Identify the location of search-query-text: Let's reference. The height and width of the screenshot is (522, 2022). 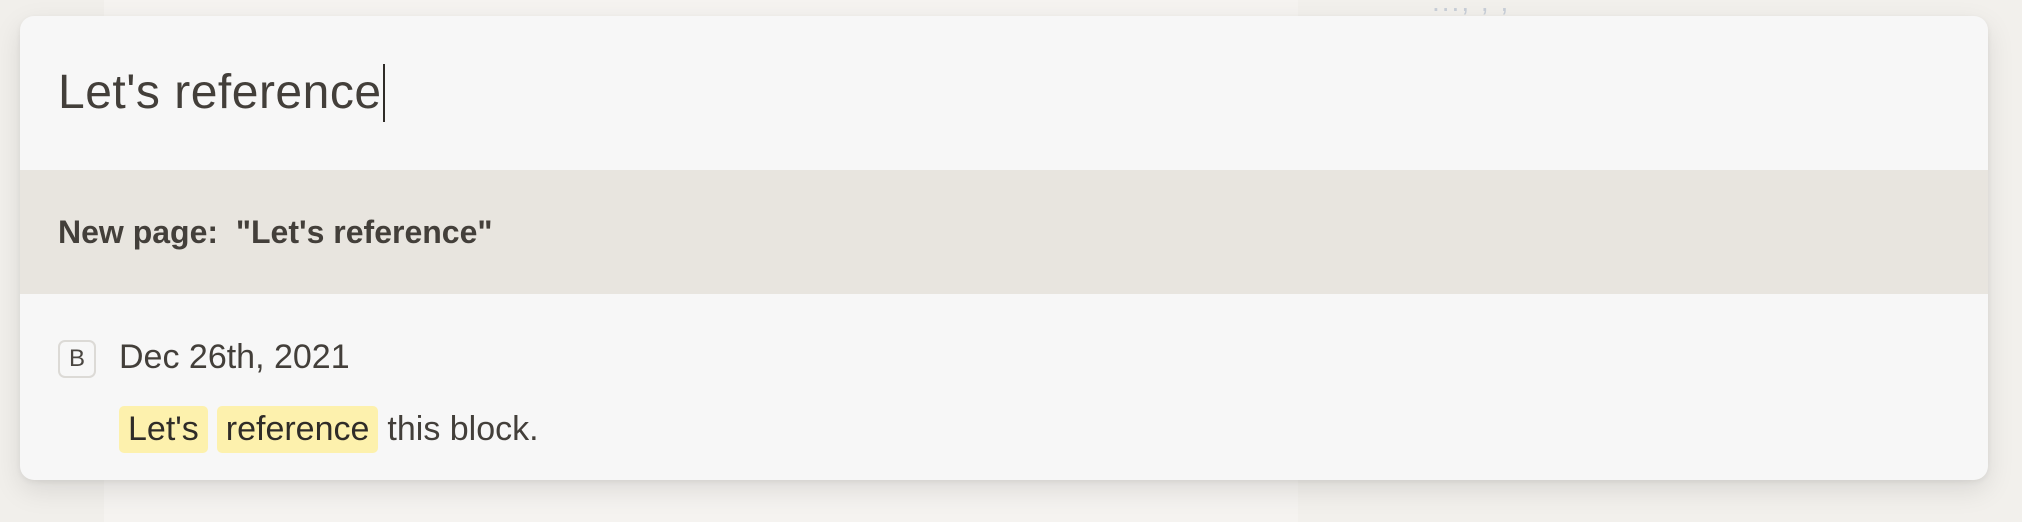
(220, 92).